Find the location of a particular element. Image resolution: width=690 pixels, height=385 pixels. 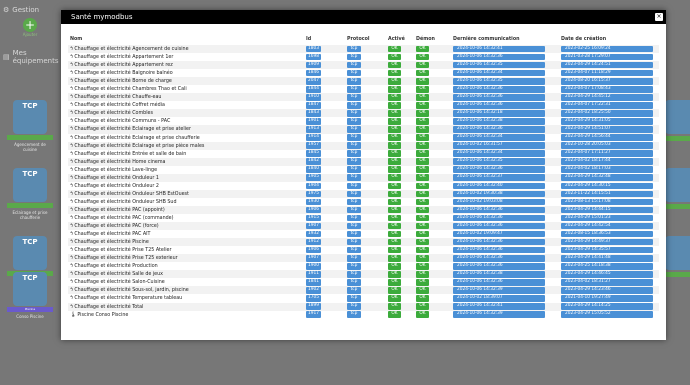

equipment-name-link: Chauffage et électricité Chauffe-eau is located at coordinates (117, 97).